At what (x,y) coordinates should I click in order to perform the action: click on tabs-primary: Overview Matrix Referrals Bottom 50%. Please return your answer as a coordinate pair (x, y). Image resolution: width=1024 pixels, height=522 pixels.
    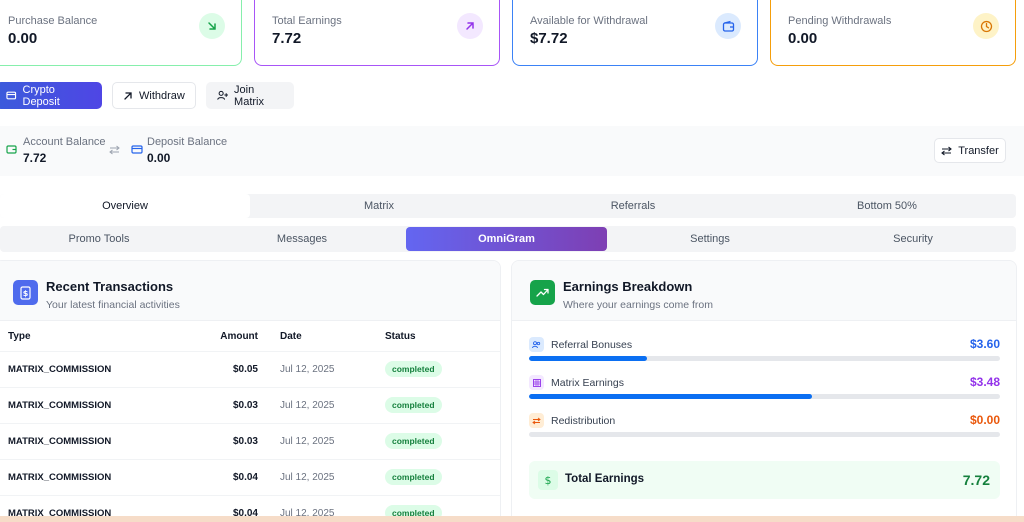
    Looking at the image, I should click on (508, 206).